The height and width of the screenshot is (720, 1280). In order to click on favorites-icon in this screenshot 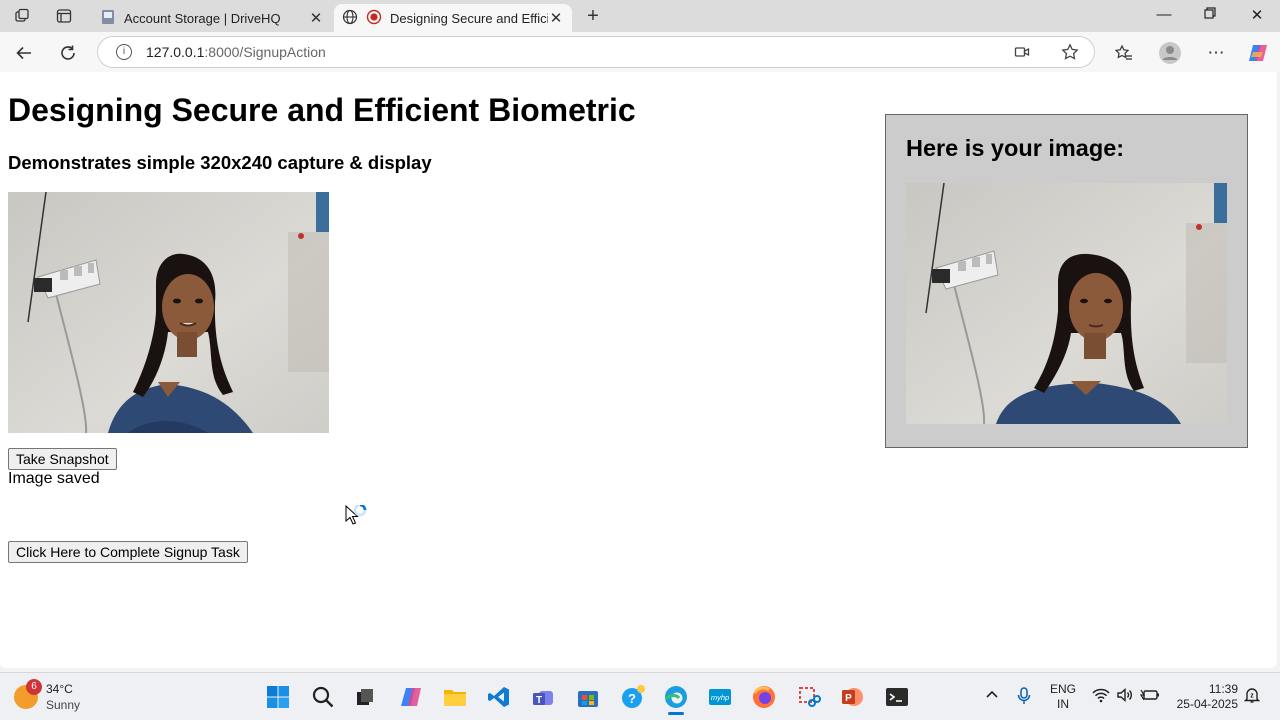, I will do `click(1124, 53)`.